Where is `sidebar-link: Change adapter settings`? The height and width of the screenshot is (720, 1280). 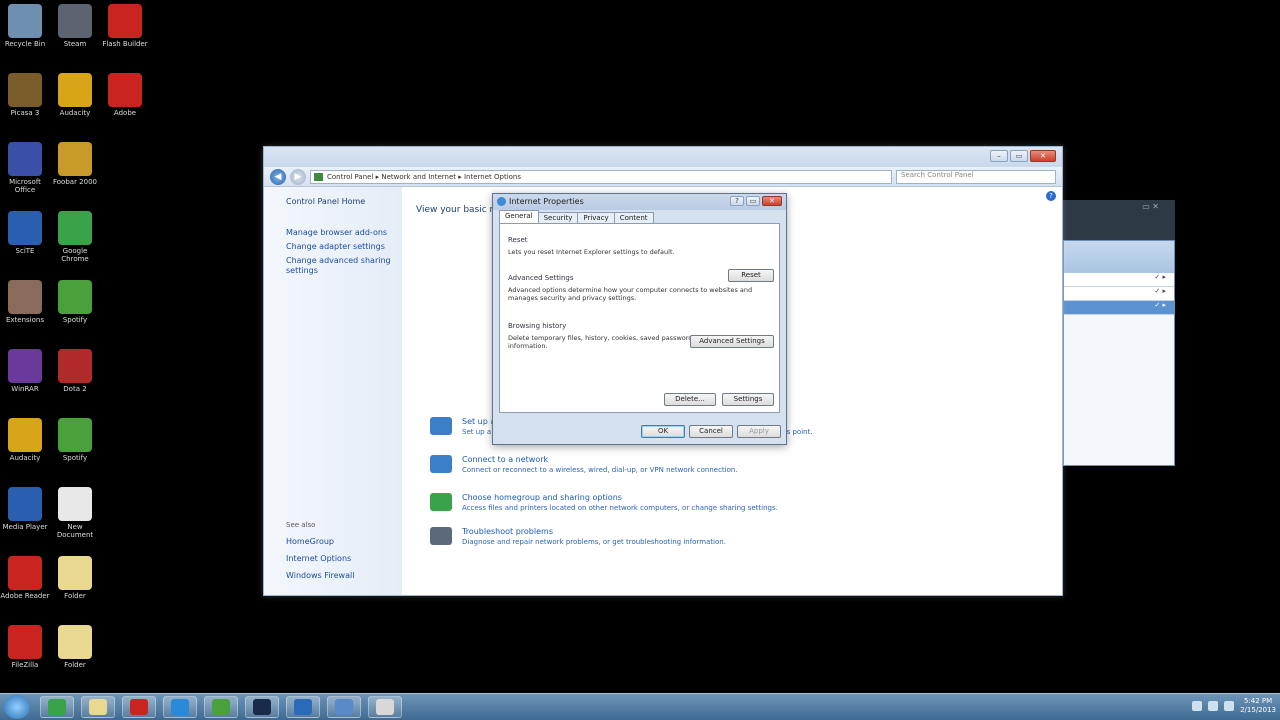
sidebar-link: Change adapter settings is located at coordinates (340, 247).